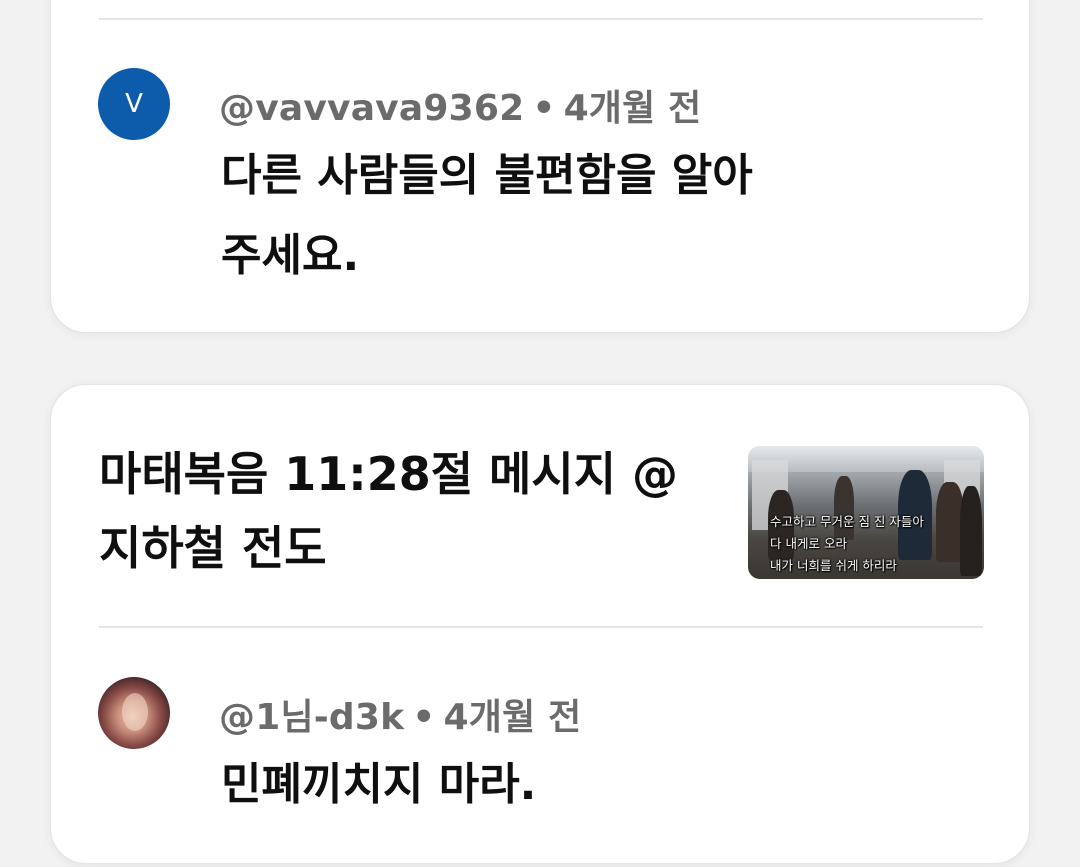  Describe the element at coordinates (808, 543) in the screenshot. I see `thumbnail-caption-line: 다 내게로 오라` at that location.